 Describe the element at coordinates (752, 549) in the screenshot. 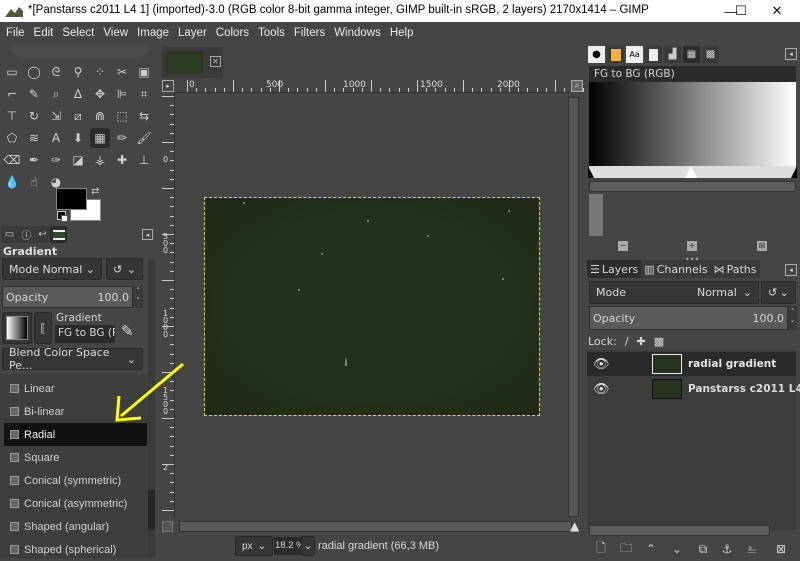

I see `merge-layer-icon: ⎁` at that location.